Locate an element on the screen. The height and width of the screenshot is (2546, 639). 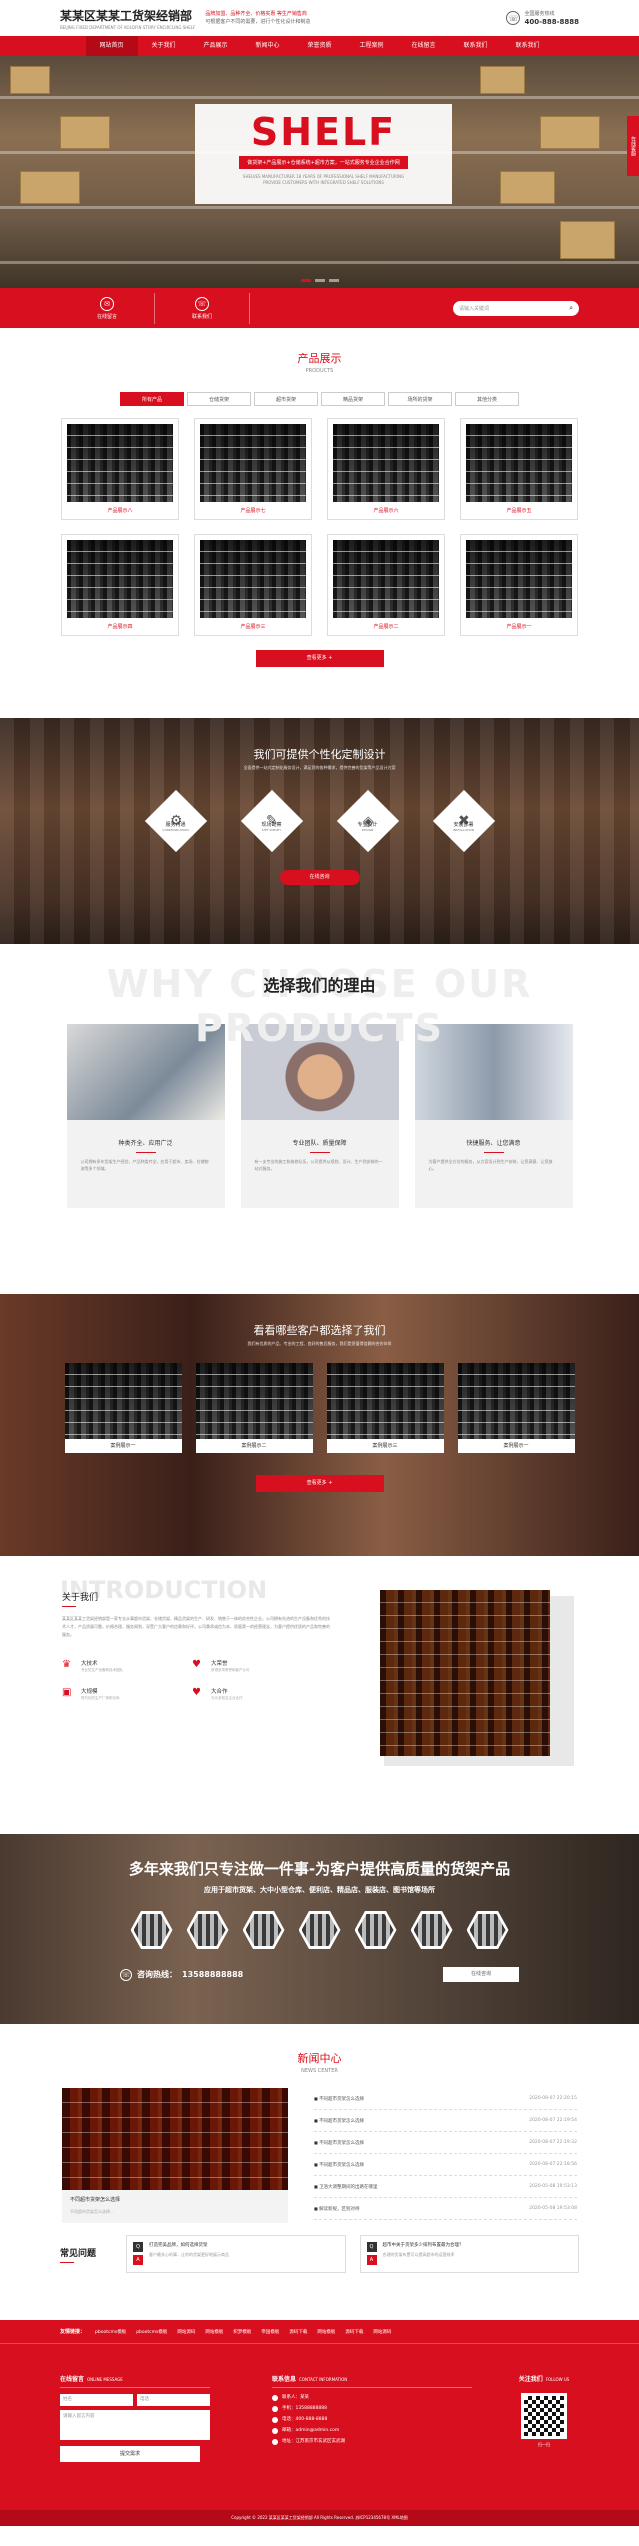
mission-consult-button: 在线咨询 is located at coordinates (481, 1974).